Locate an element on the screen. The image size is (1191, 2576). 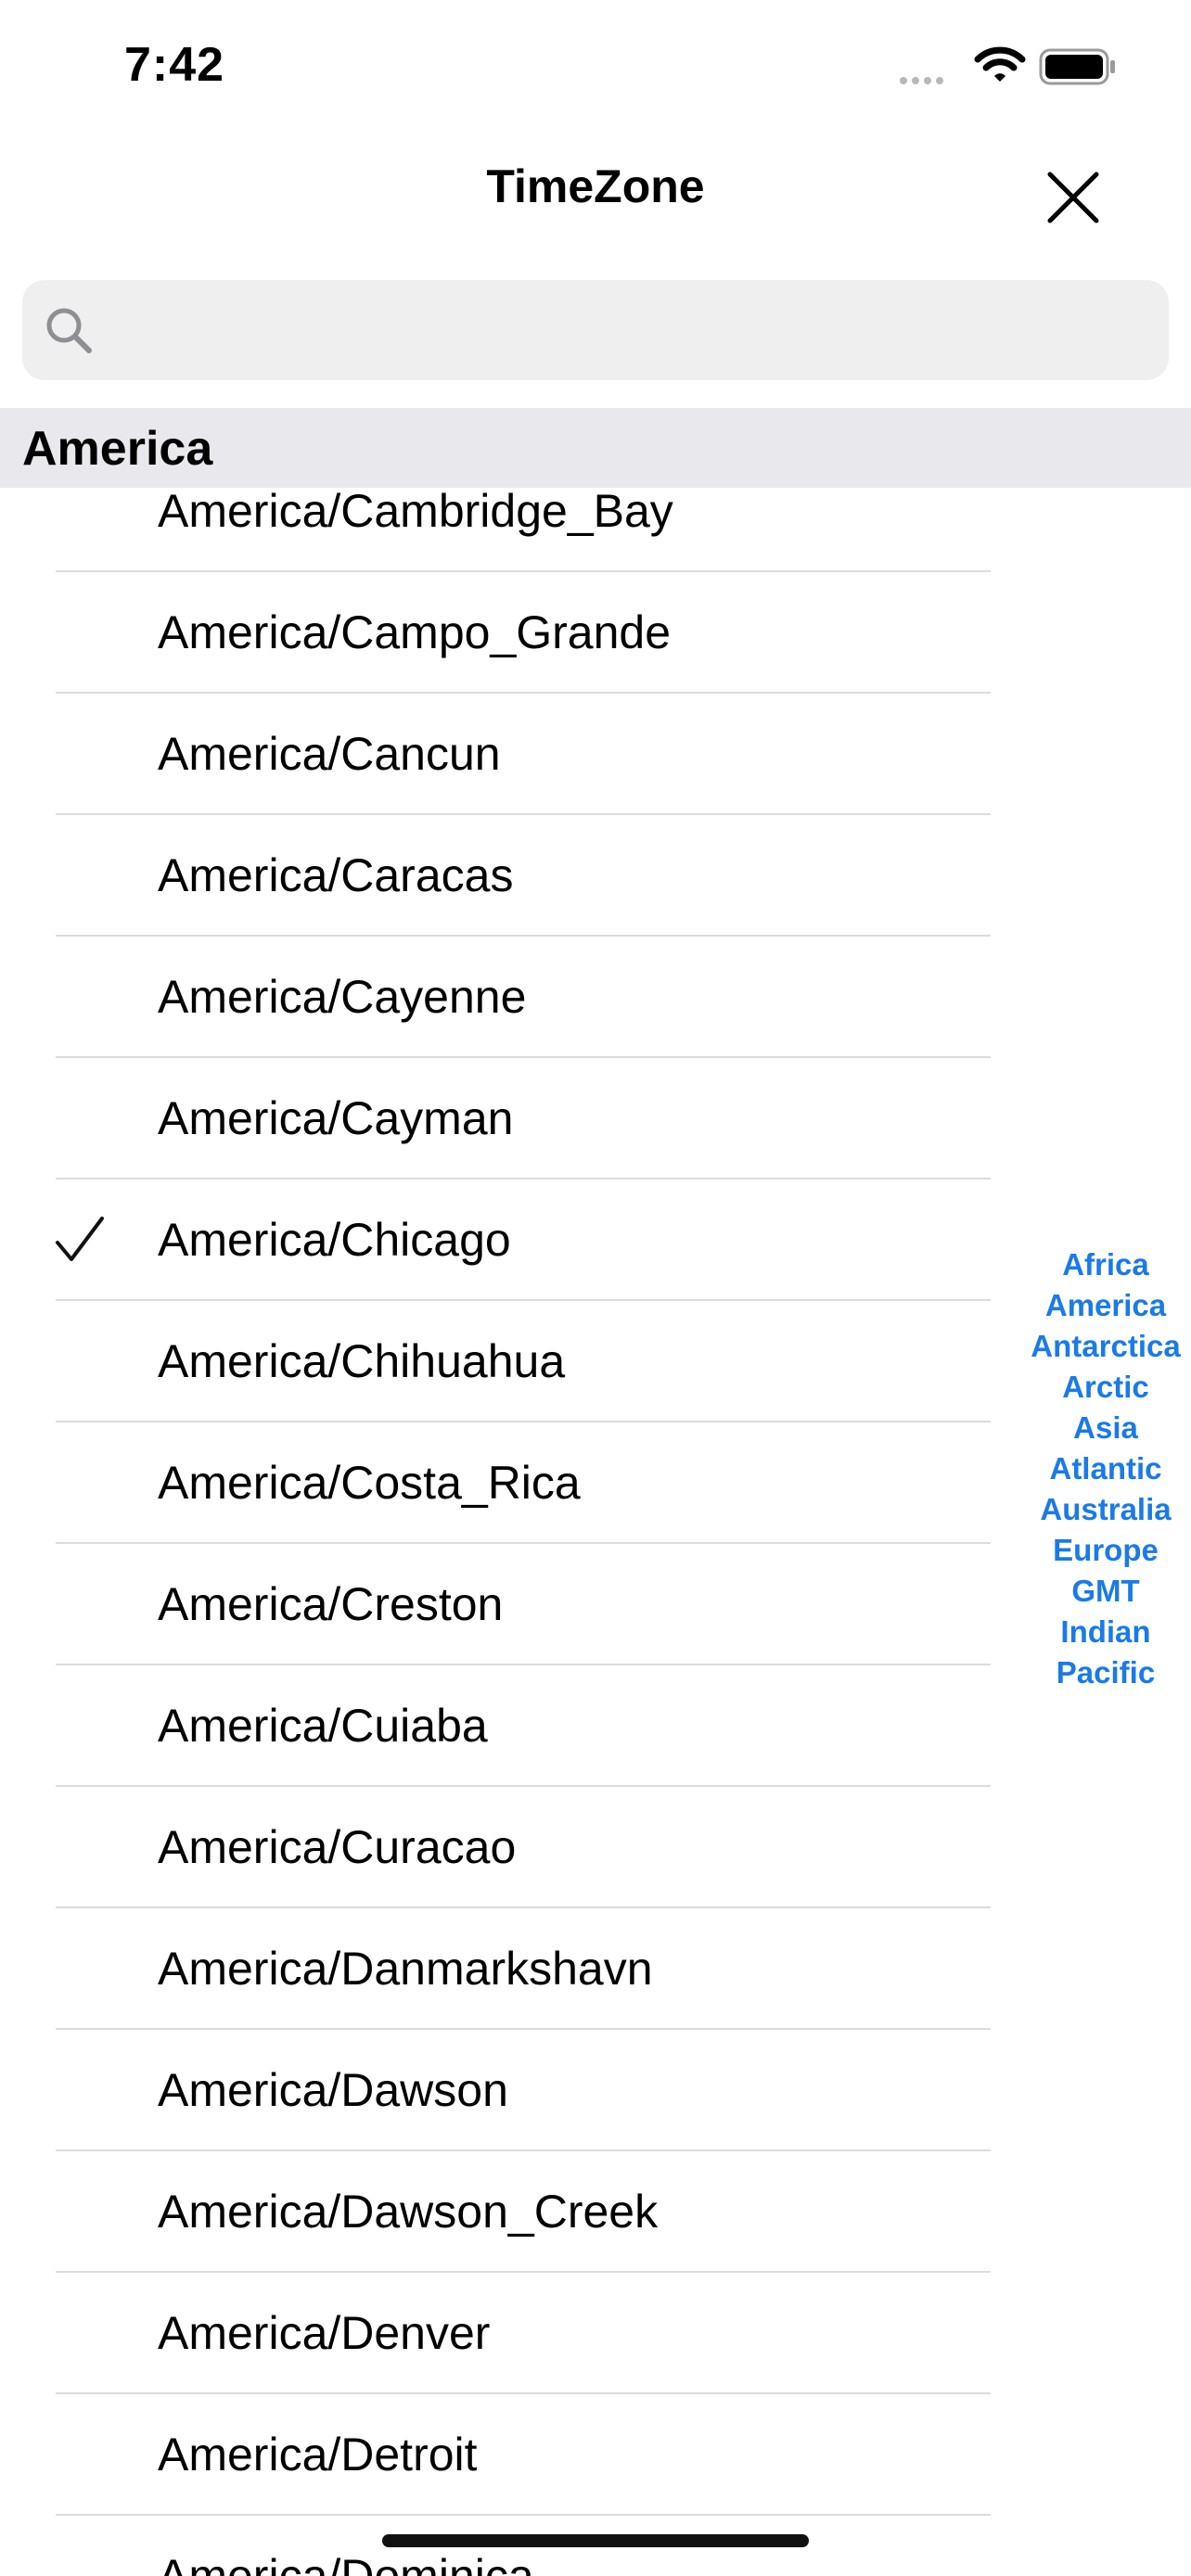
section-header-label: America is located at coordinates (117, 449).